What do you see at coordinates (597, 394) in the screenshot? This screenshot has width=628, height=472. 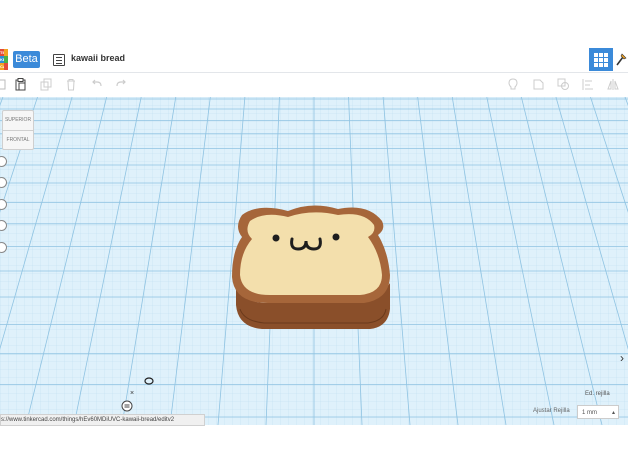 I see `edit-grid-button: Ed. rejilla` at bounding box center [597, 394].